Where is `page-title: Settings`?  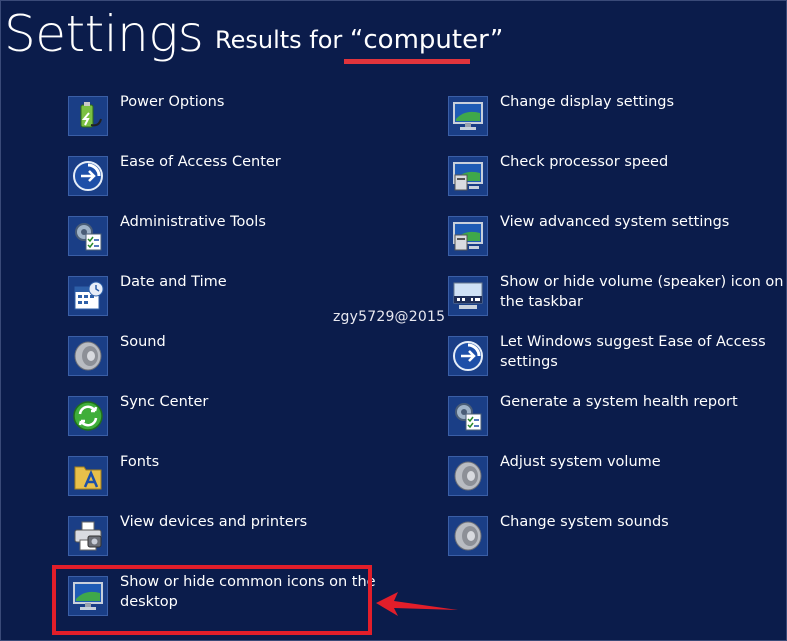 page-title: Settings is located at coordinates (104, 34).